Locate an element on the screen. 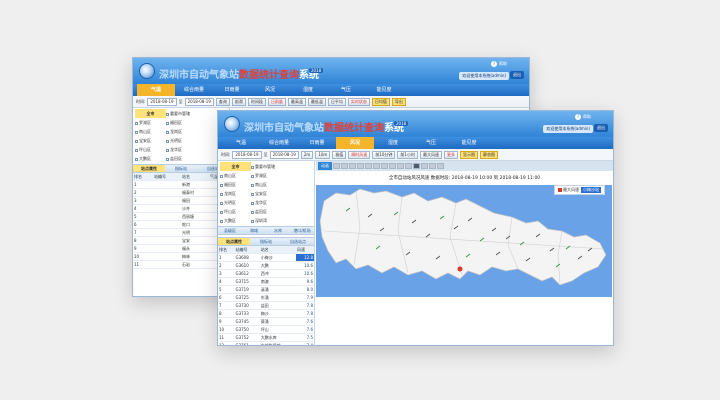  table-header-cell: 站名 is located at coordinates (277, 250).